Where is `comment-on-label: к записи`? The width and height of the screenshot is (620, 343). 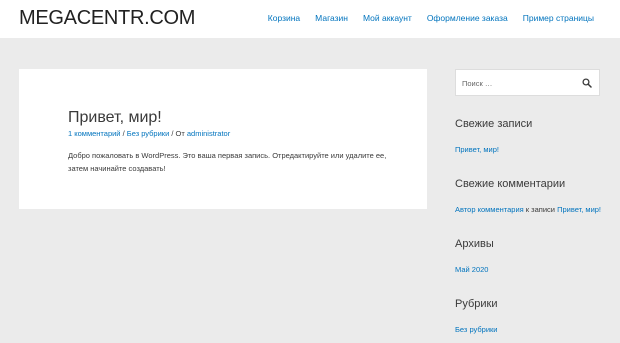 comment-on-label: к записи is located at coordinates (540, 209).